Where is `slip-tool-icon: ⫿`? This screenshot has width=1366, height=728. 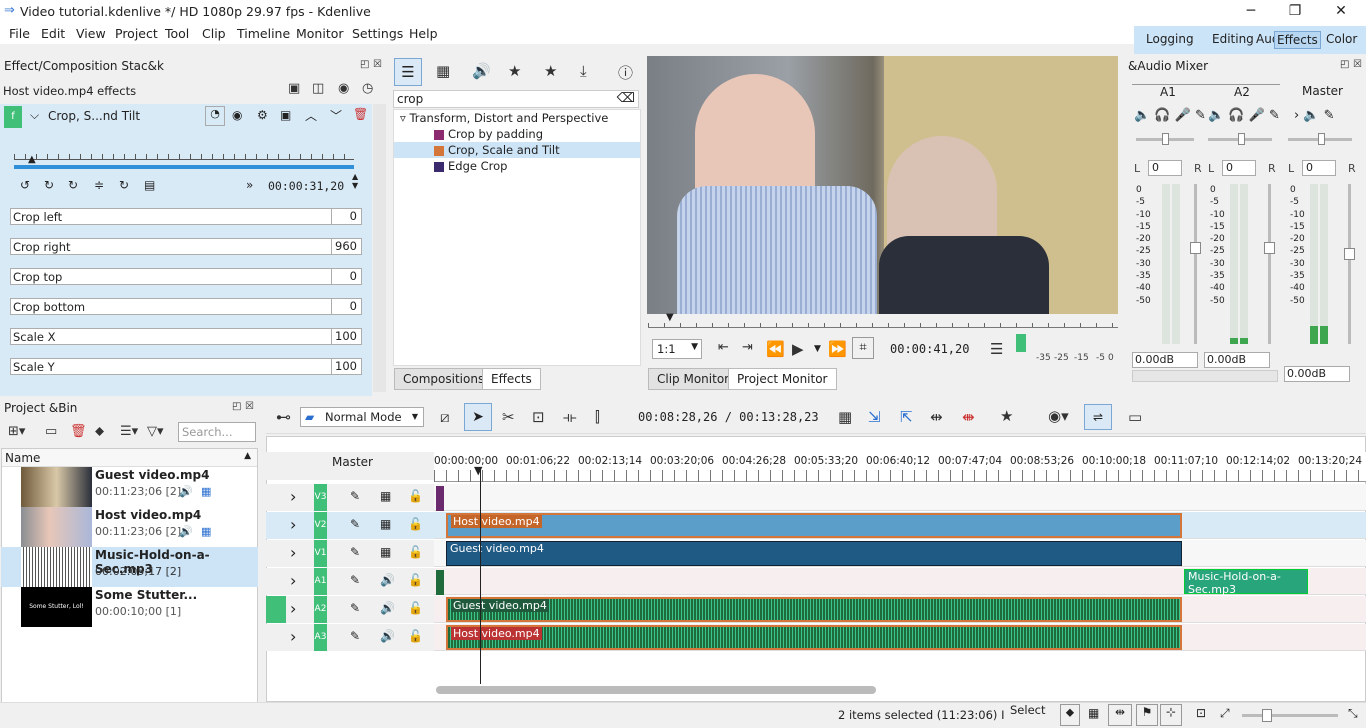
slip-tool-icon: ⫿ is located at coordinates (597, 417).